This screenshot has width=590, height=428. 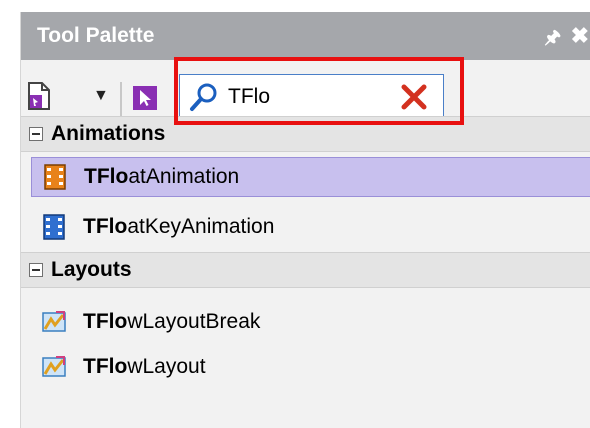 What do you see at coordinates (580, 36) in the screenshot?
I see `close-icon: ✖` at bounding box center [580, 36].